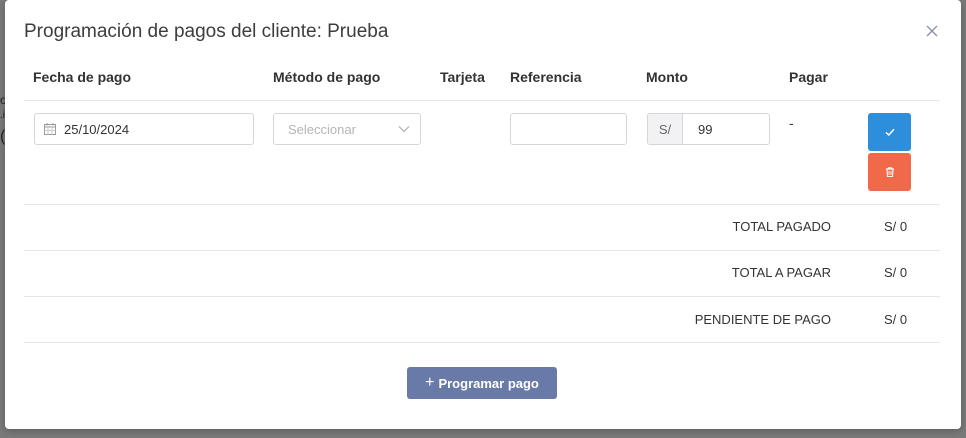 The width and height of the screenshot is (966, 438). Describe the element at coordinates (667, 77) in the screenshot. I see `header-monto: Monto` at that location.